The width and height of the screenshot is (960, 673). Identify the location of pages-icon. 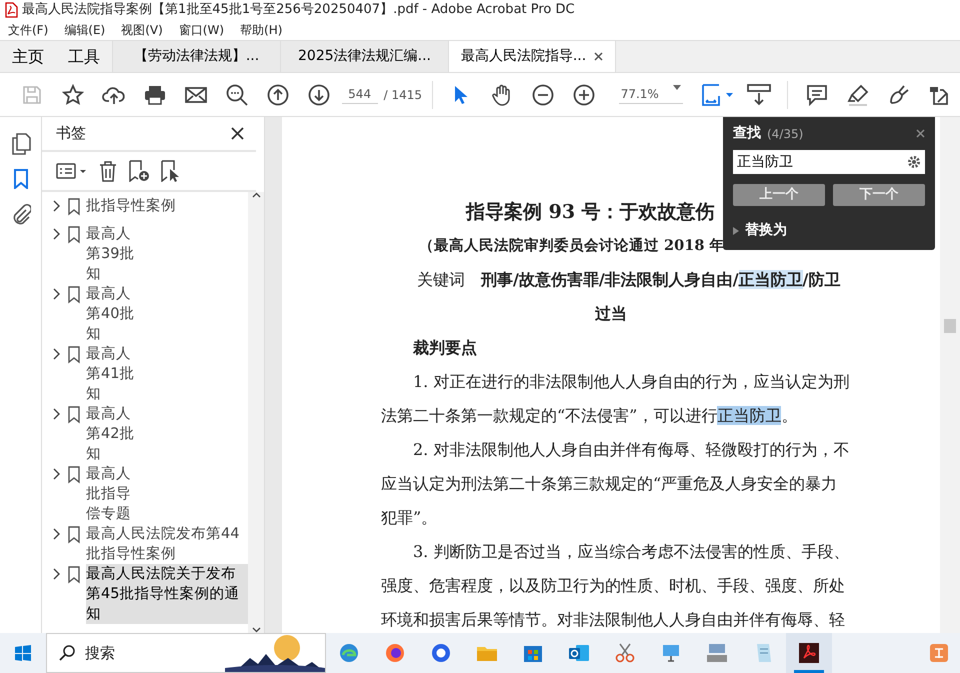
(20, 144).